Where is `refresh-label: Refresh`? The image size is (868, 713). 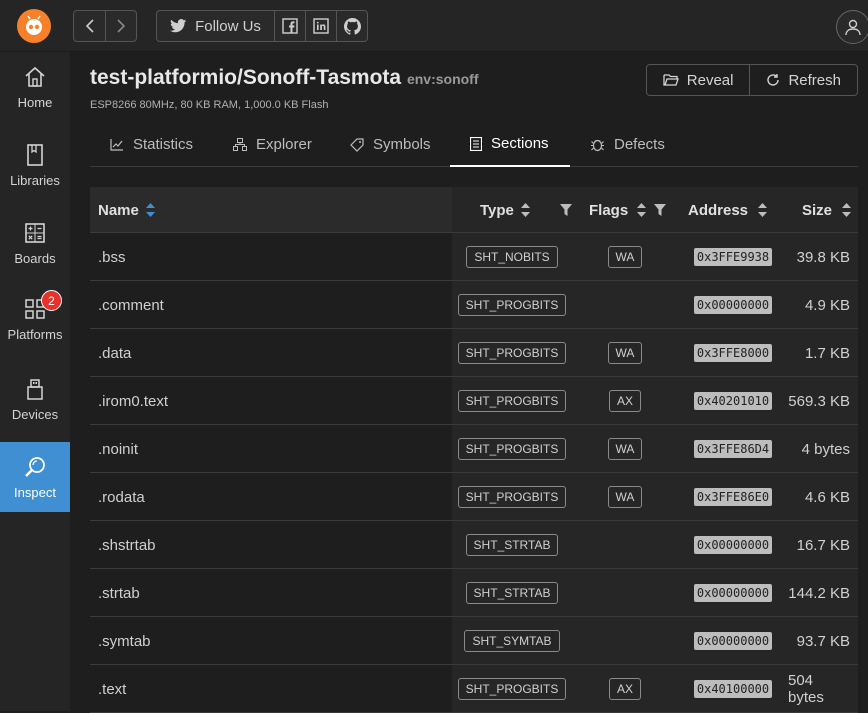
refresh-label: Refresh is located at coordinates (814, 80).